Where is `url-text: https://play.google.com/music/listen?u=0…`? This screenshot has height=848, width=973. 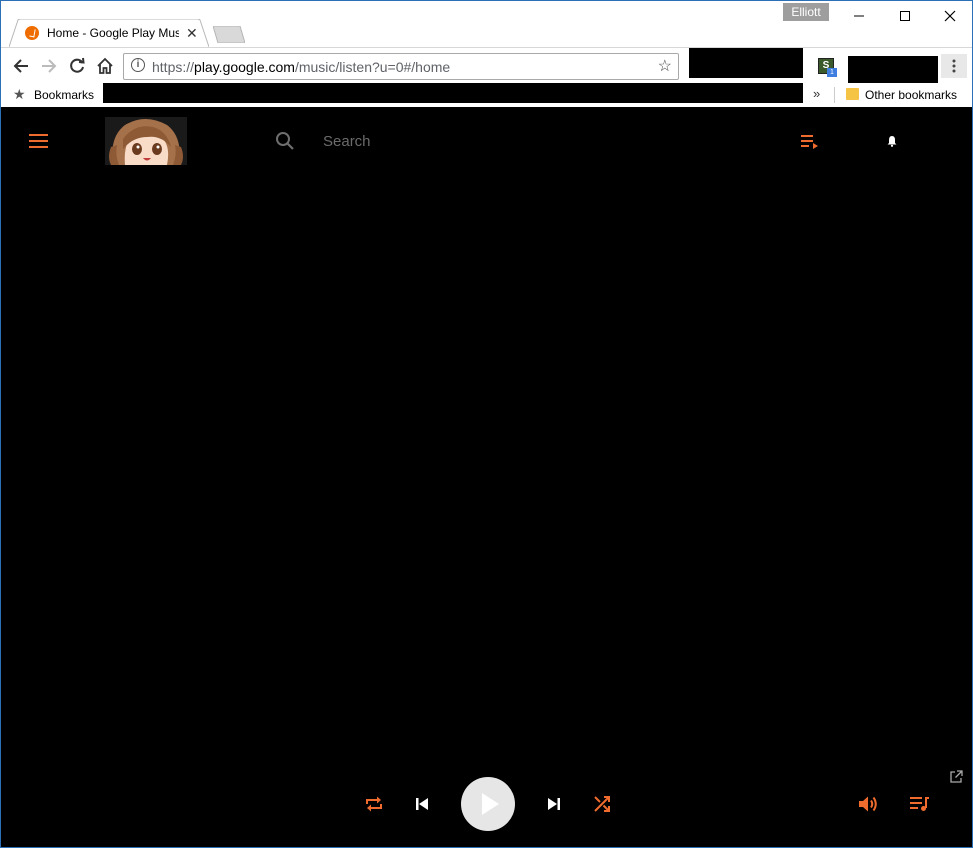 url-text: https://play.google.com/music/listen?u=0… is located at coordinates (301, 67).